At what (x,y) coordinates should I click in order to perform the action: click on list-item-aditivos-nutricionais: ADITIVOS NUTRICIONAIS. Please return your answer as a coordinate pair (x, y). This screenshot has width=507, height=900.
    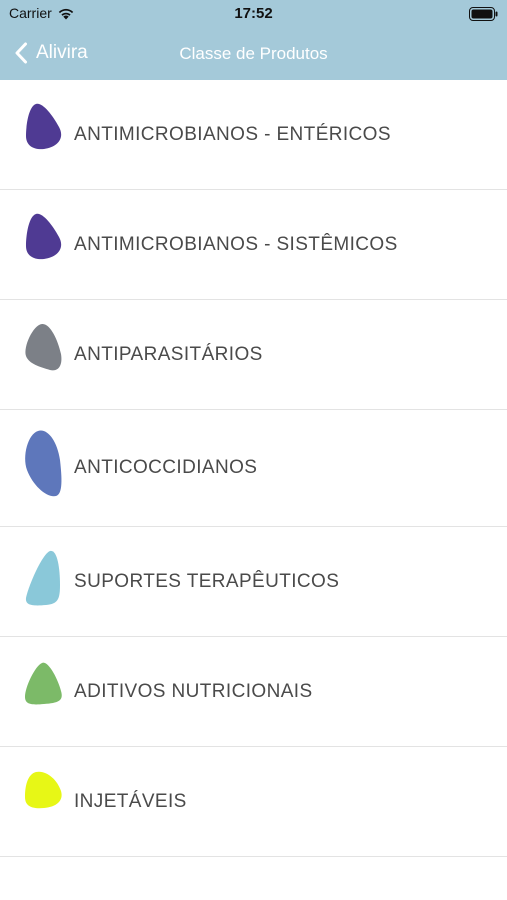
    Looking at the image, I should click on (253, 692).